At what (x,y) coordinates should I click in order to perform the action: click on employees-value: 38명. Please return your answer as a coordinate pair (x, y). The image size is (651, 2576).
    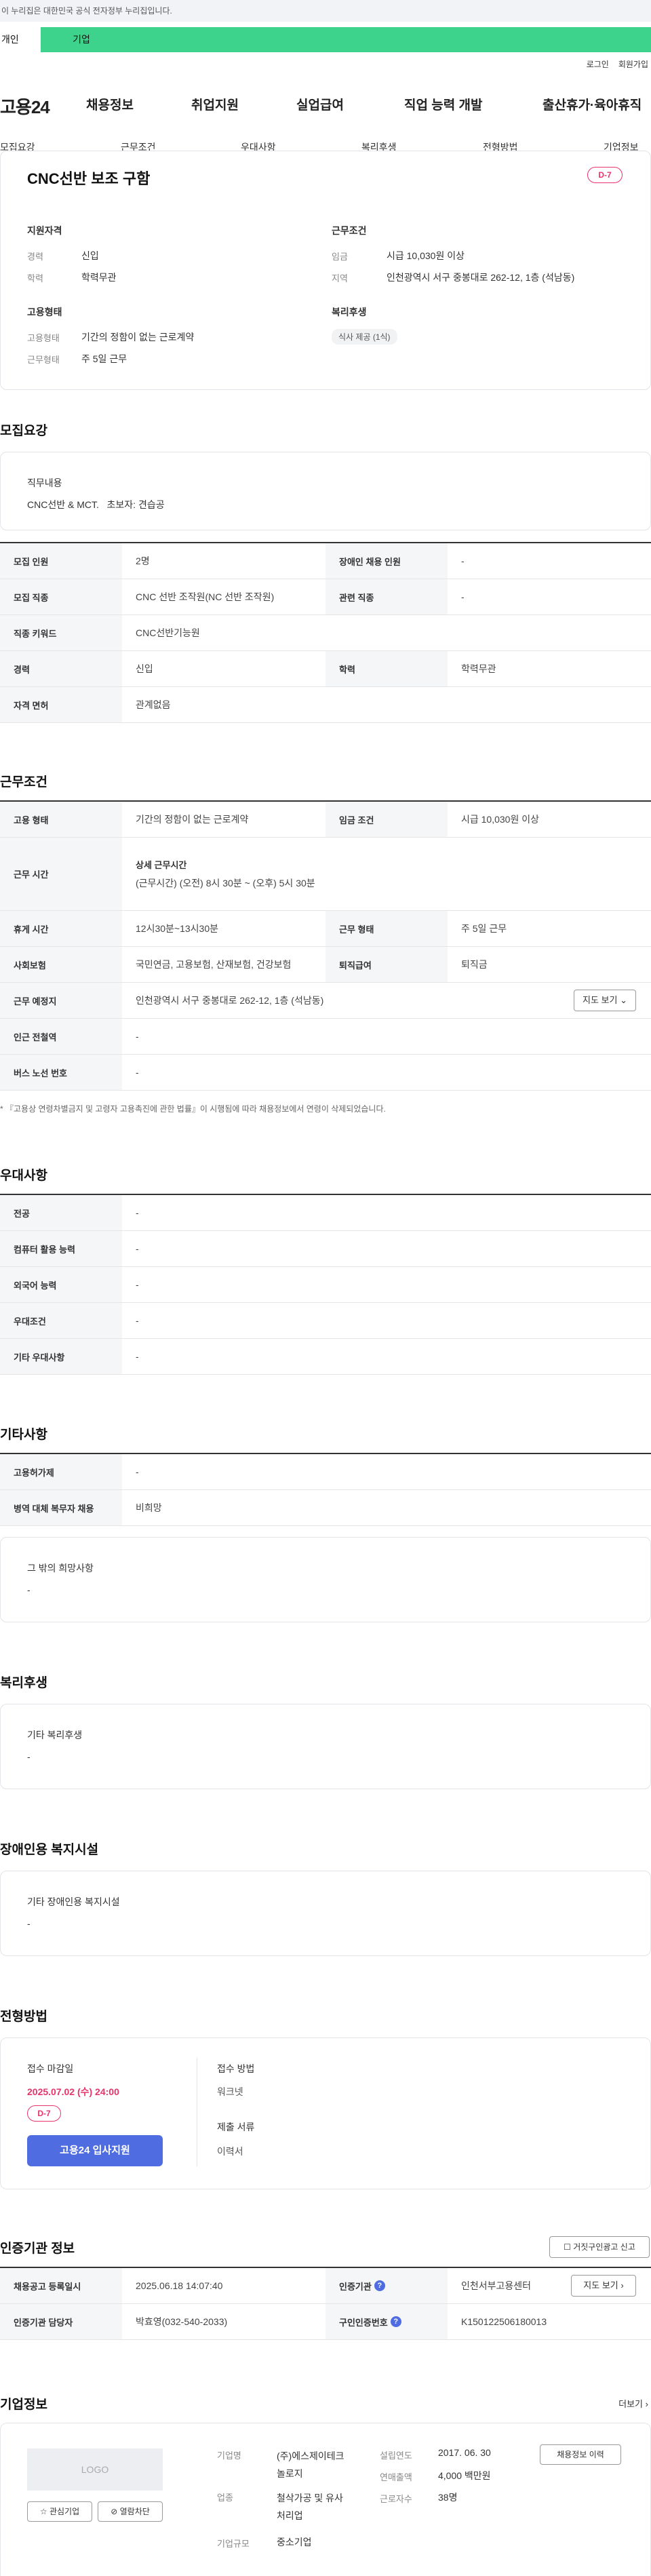
    Looking at the image, I should click on (448, 2497).